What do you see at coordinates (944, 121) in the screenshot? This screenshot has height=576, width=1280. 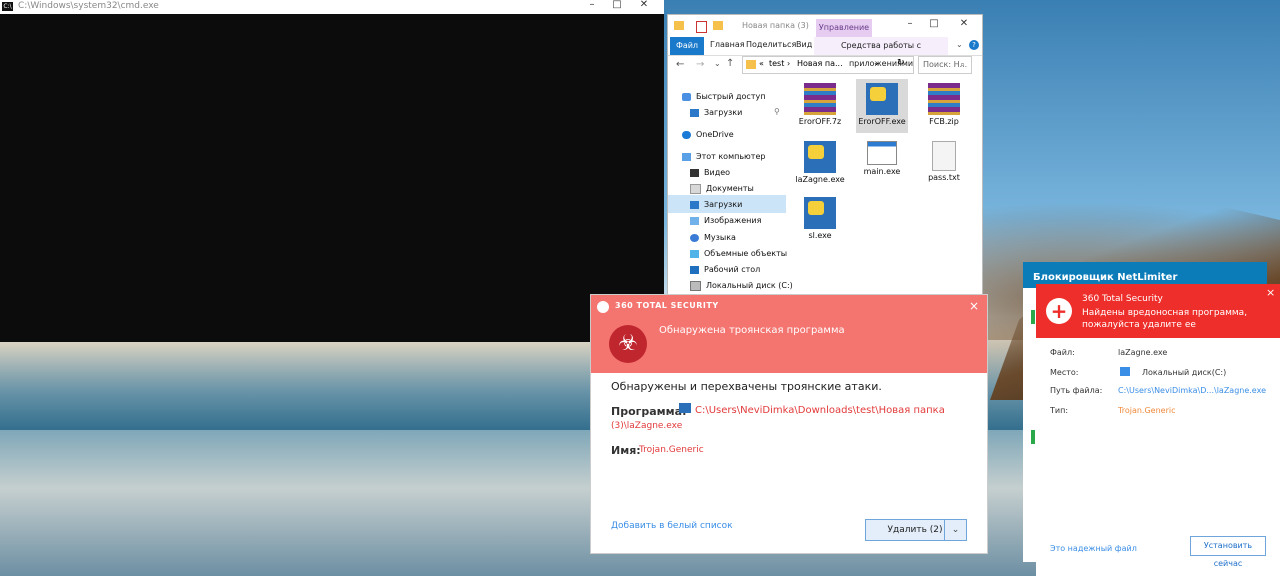 I see `file-name: FCB.zip` at bounding box center [944, 121].